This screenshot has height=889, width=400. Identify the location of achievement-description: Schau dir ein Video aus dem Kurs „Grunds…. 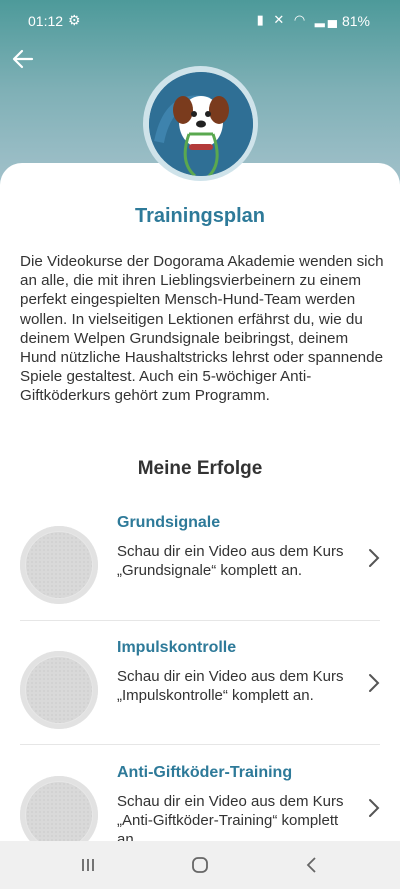
(230, 561).